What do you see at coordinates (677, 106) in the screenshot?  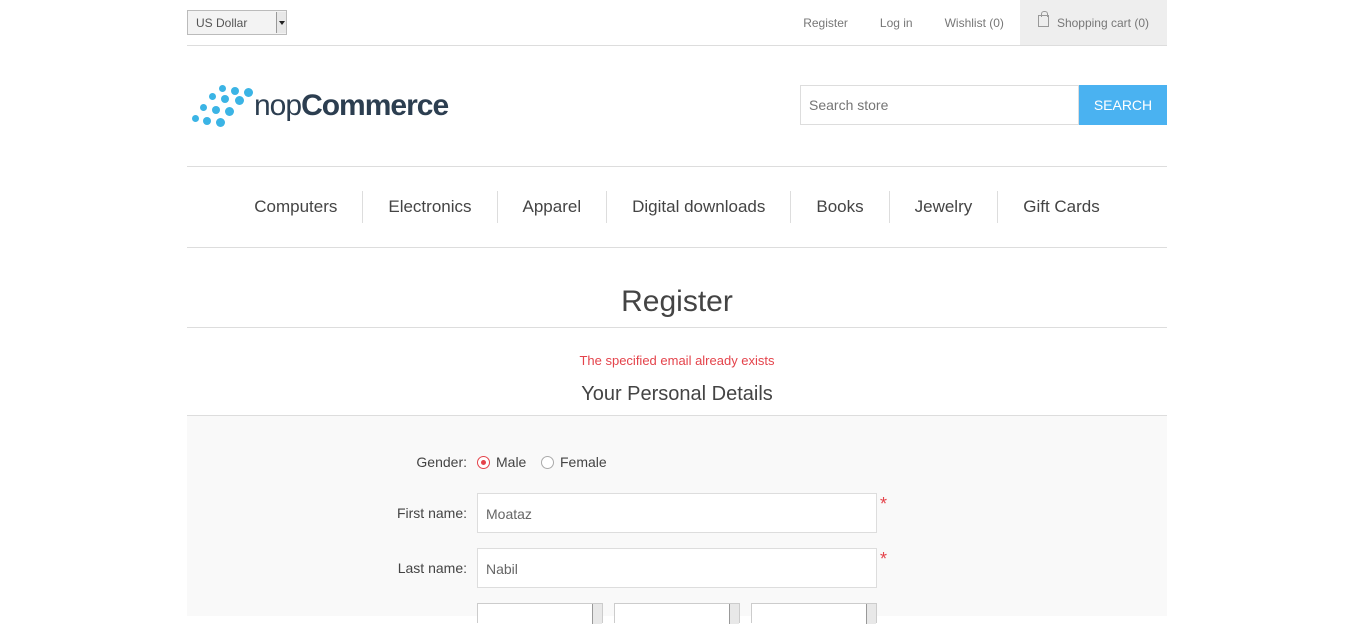 I see `header-main: nopCommerce SEARCH` at bounding box center [677, 106].